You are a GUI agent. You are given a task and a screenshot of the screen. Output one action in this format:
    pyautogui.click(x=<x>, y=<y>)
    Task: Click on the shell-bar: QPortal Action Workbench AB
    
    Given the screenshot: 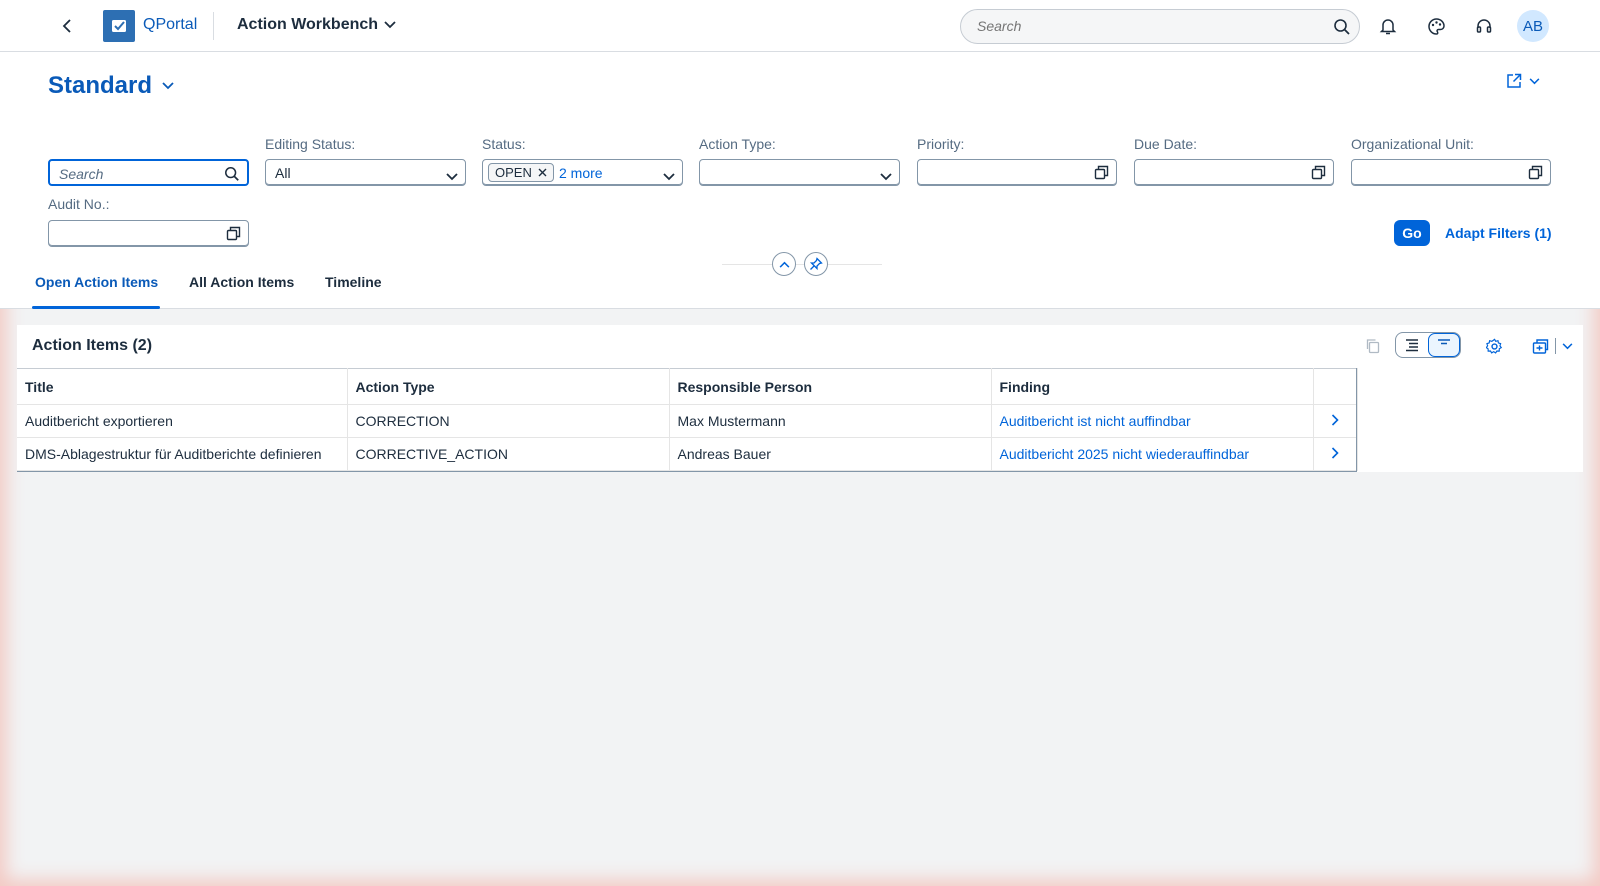 What is the action you would take?
    pyautogui.click(x=800, y=26)
    